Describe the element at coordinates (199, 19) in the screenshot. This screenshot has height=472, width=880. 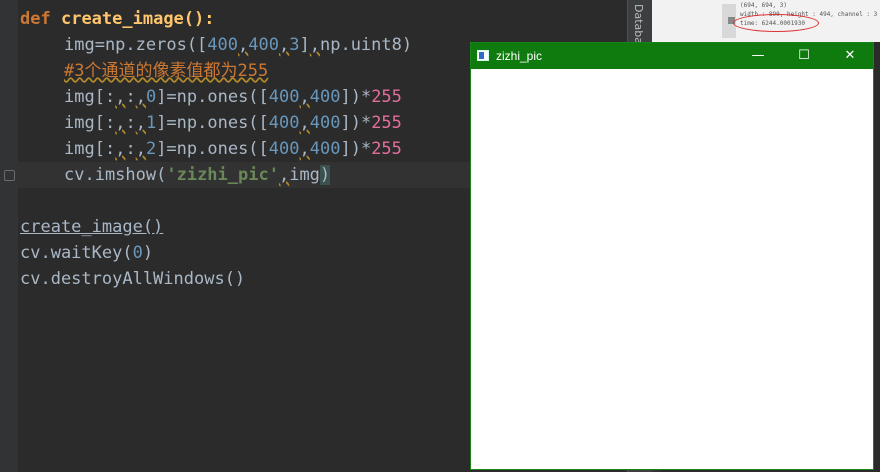
I see `function-paren: ():` at that location.